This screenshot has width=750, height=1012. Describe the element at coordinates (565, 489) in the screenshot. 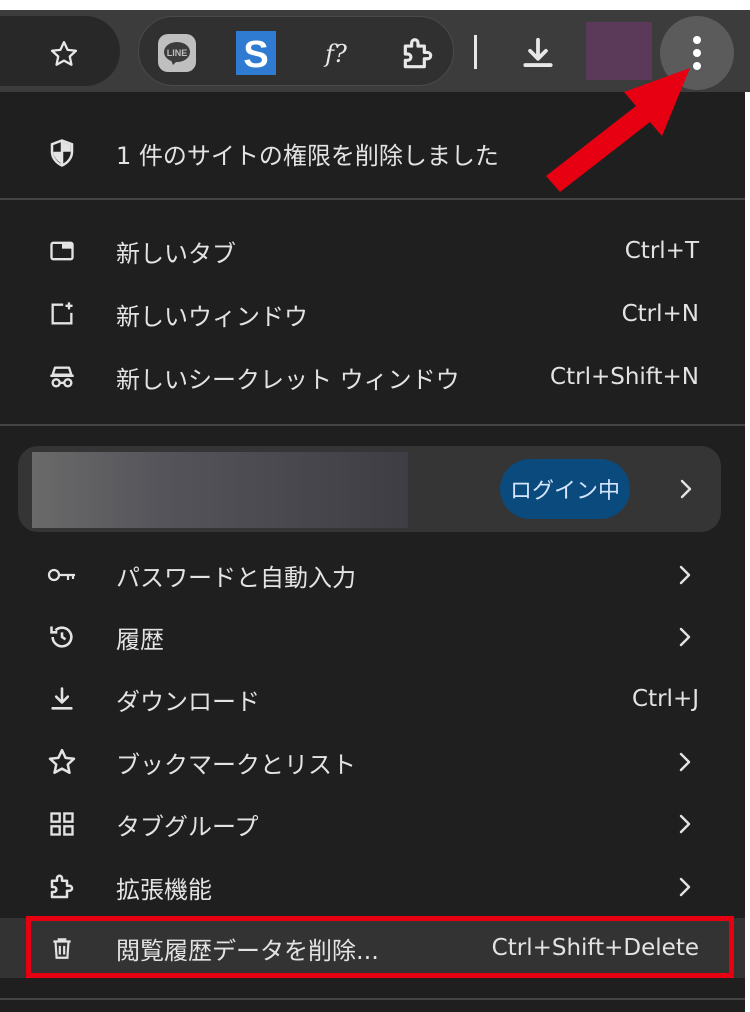

I see `login-status-badge: ログイン中` at that location.